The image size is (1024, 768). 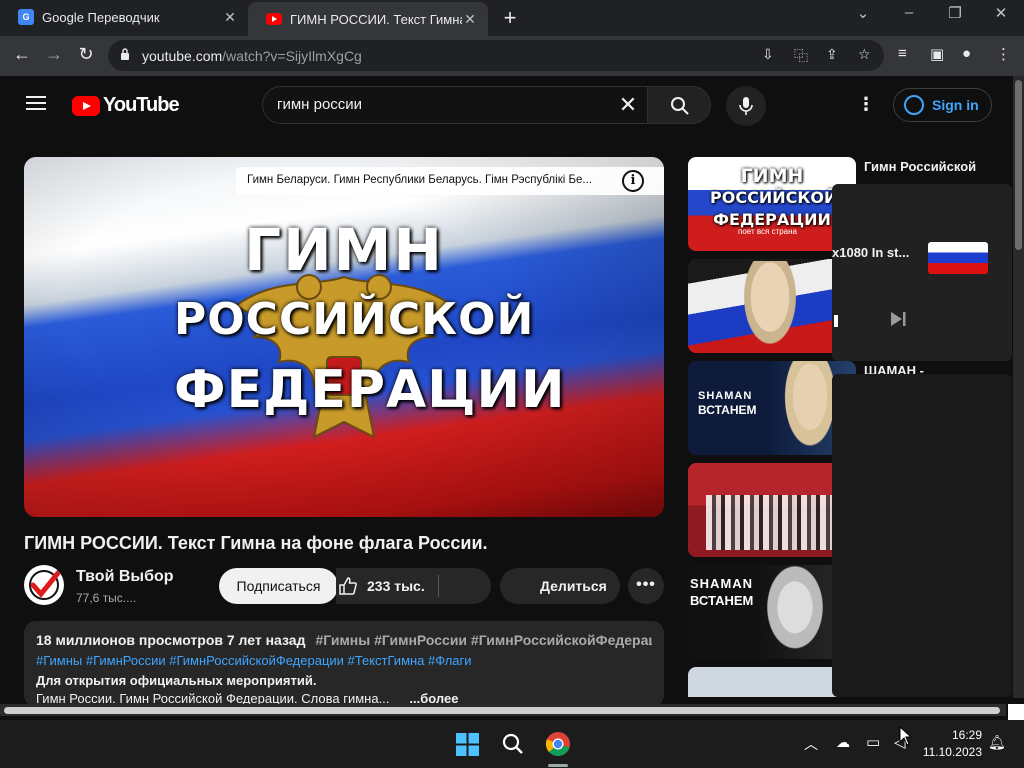 I want to click on chrome-taskbar-icon, so click(x=558, y=744).